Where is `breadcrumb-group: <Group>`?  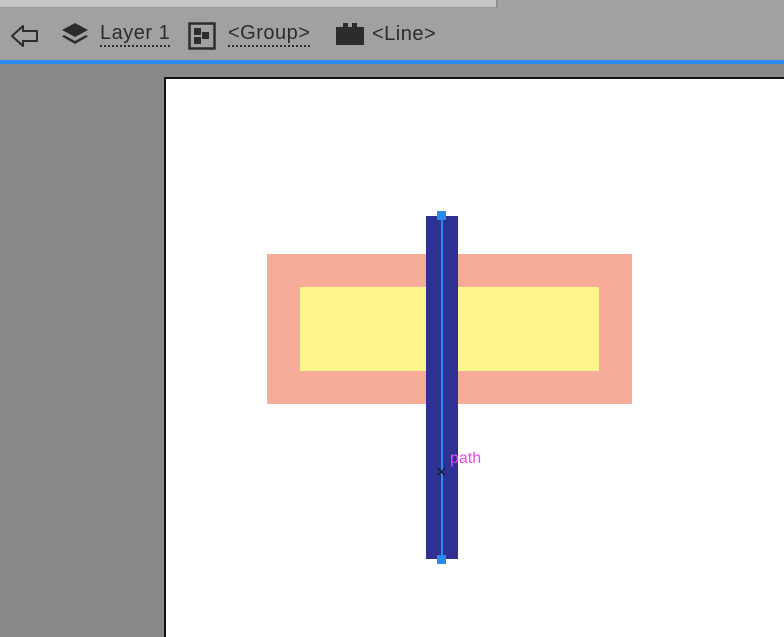 breadcrumb-group: <Group> is located at coordinates (269, 34).